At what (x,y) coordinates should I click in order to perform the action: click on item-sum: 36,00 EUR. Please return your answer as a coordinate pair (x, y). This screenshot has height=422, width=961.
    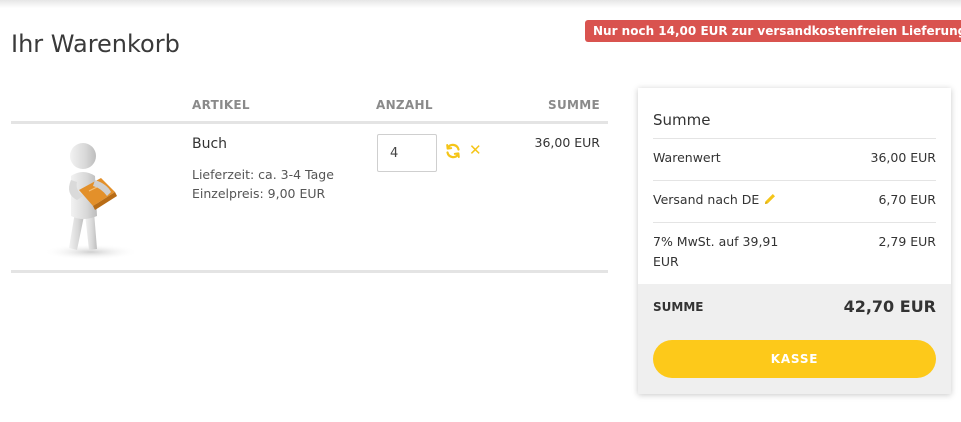
    Looking at the image, I should click on (567, 142).